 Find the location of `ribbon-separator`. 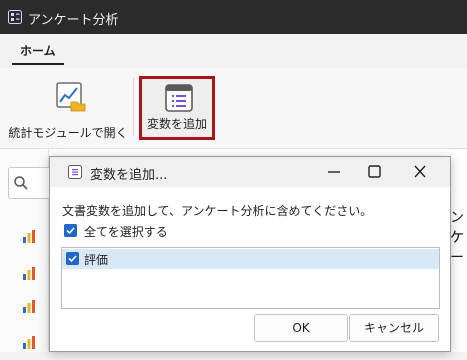

ribbon-separator is located at coordinates (133, 107).